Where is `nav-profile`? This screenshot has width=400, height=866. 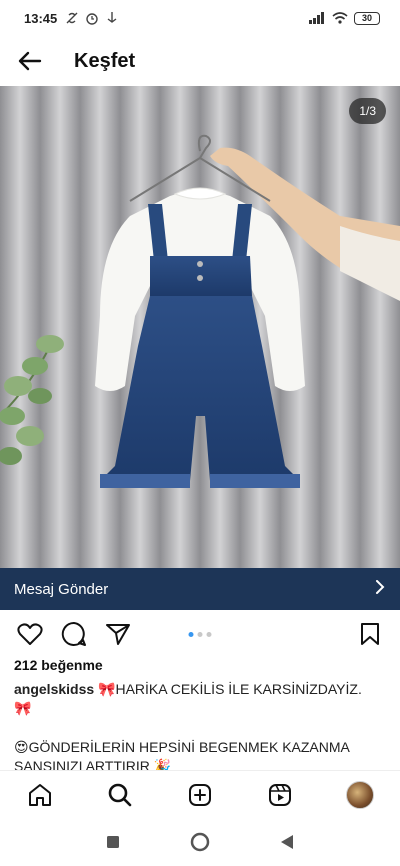 nav-profile is located at coordinates (360, 795).